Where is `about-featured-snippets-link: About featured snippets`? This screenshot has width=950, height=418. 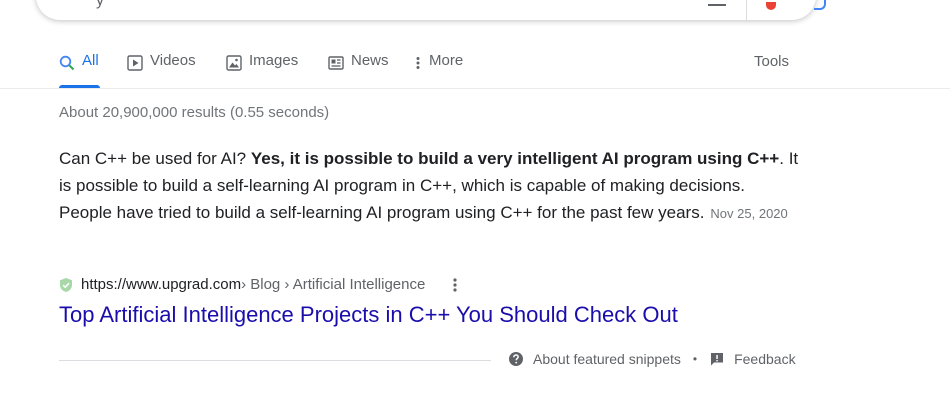
about-featured-snippets-link: About featured snippets is located at coordinates (607, 359).